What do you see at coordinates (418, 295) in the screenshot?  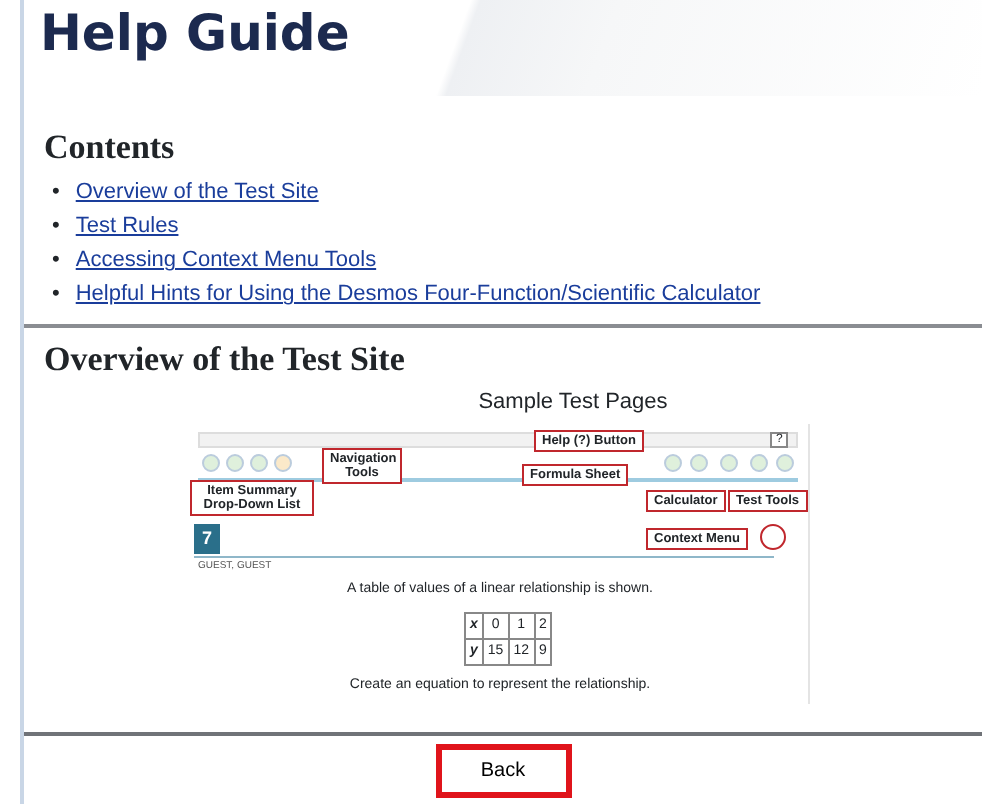 I see `contents-link: Helpful Hints for Using the Desmos Four-Function/Scientific Calculator` at bounding box center [418, 295].